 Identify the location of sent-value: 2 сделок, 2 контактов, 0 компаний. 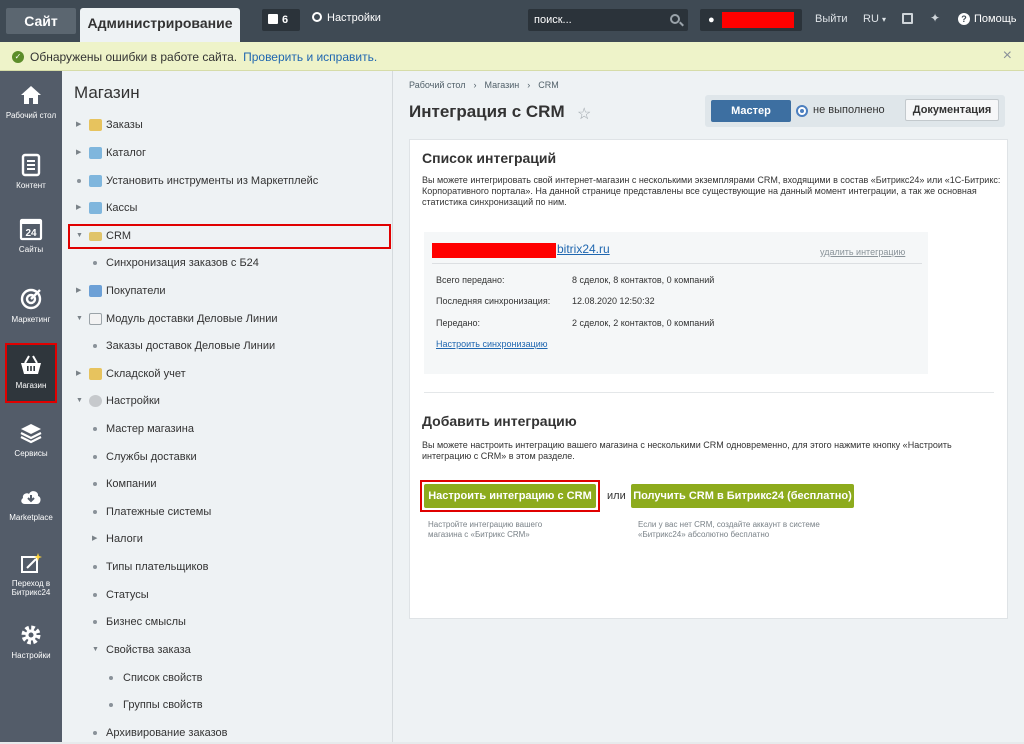
(643, 323).